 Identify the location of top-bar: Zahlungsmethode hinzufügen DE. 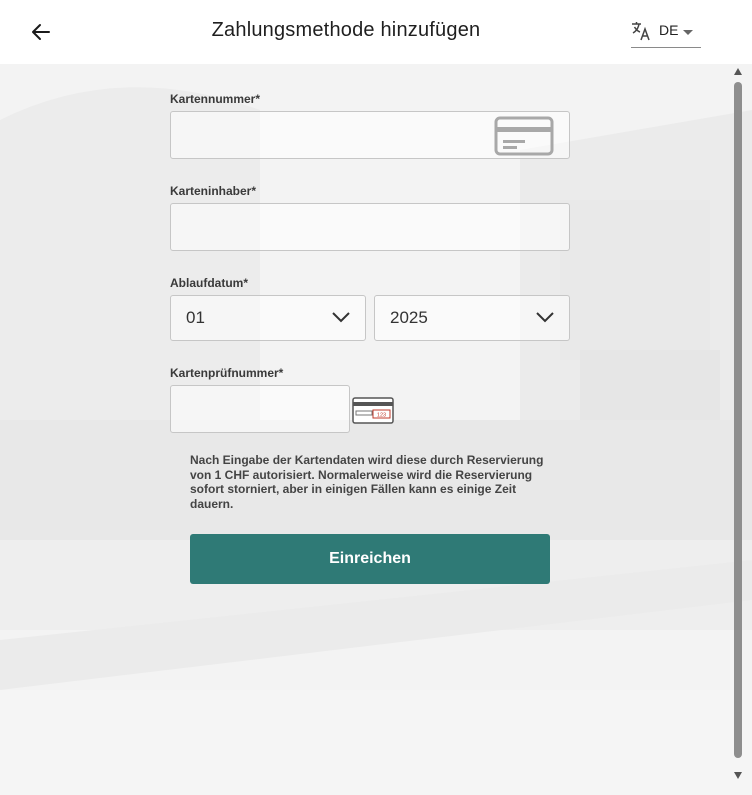
(376, 32).